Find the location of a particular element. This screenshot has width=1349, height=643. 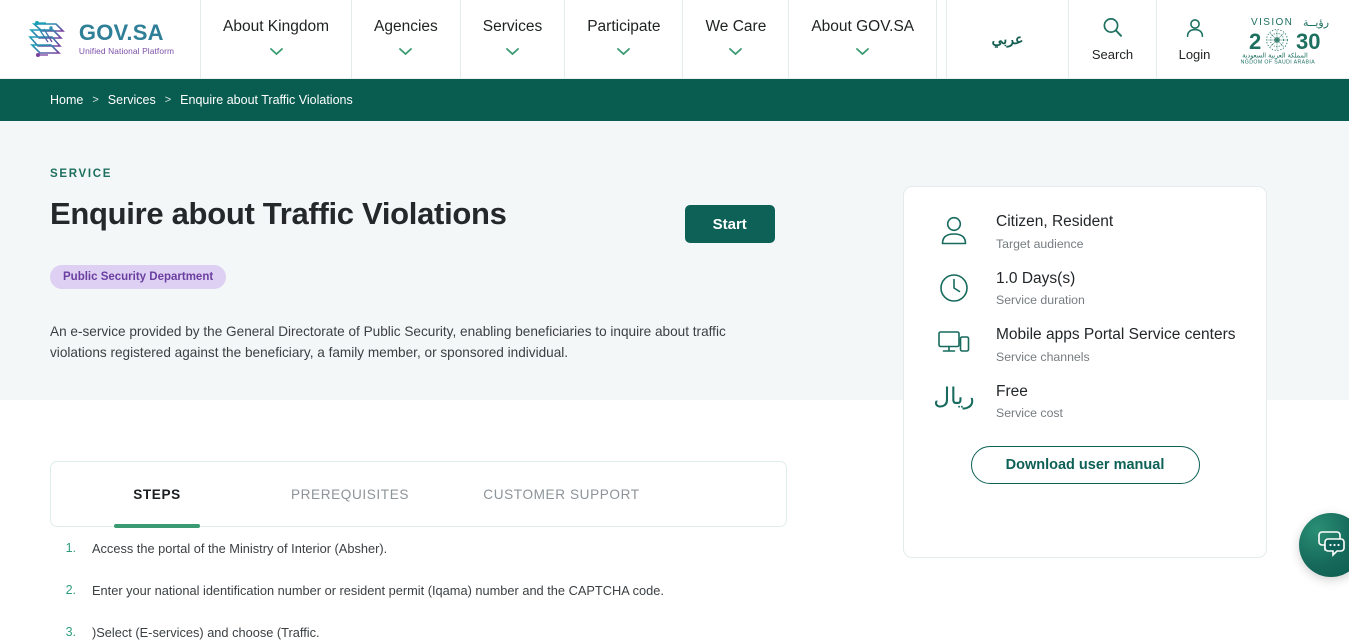

search-button: Search is located at coordinates (1112, 39).